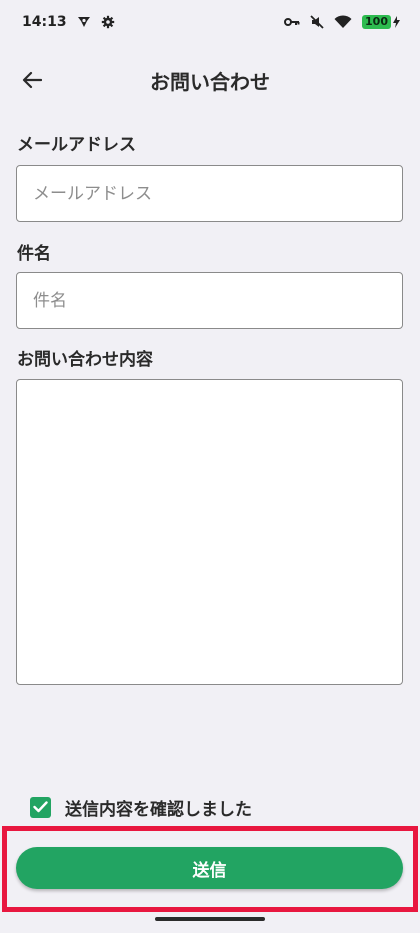 The width and height of the screenshot is (420, 933). What do you see at coordinates (209, 193) in the screenshot?
I see `email-field` at bounding box center [209, 193].